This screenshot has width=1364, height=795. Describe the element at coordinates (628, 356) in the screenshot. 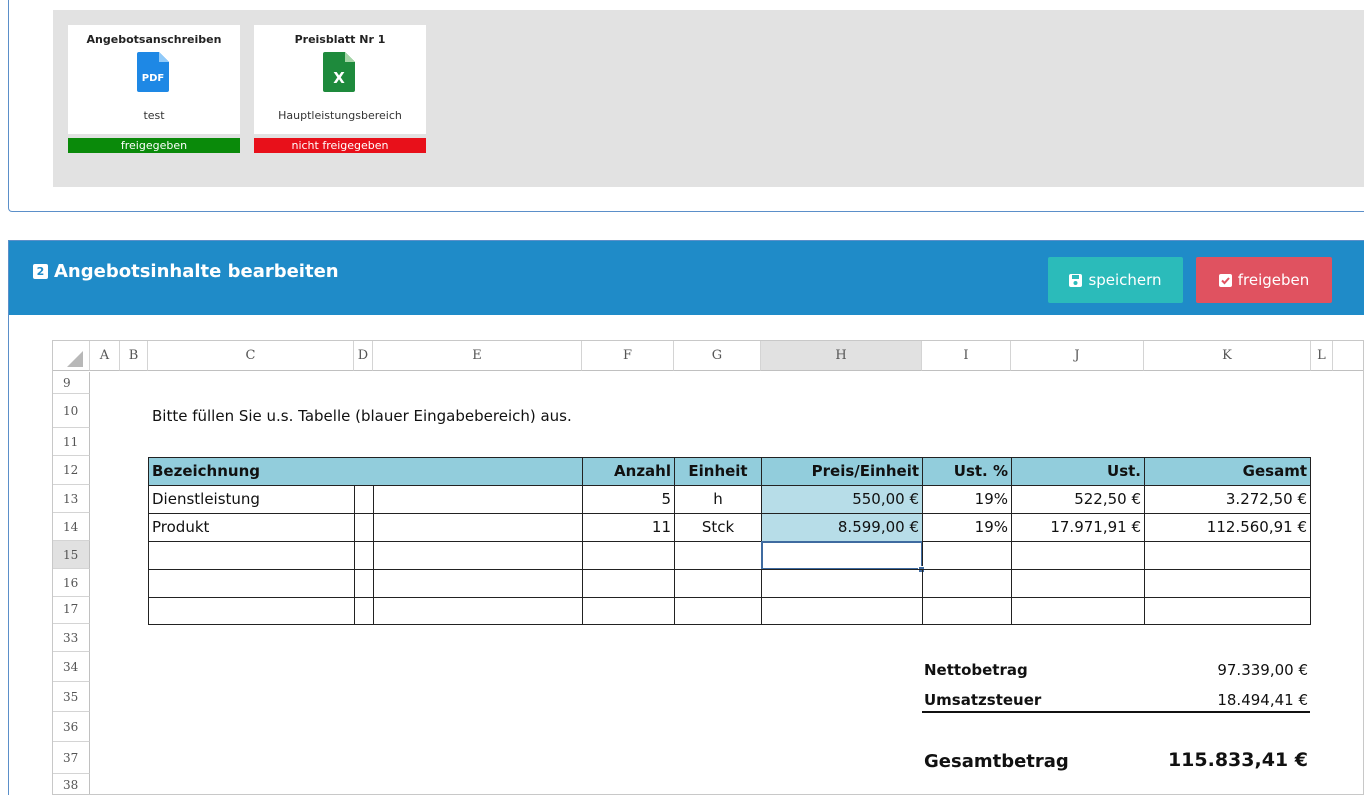

I see `column-header-f: F` at that location.